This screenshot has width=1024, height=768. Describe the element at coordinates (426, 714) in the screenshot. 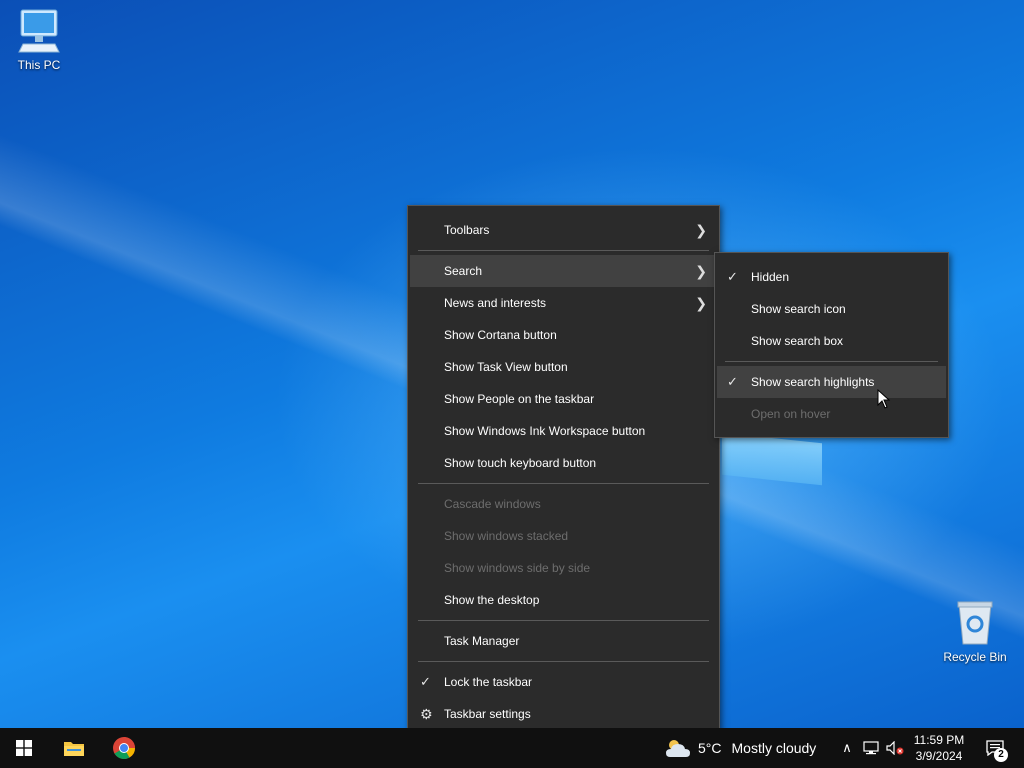

I see `gear-icon: ⚙` at that location.